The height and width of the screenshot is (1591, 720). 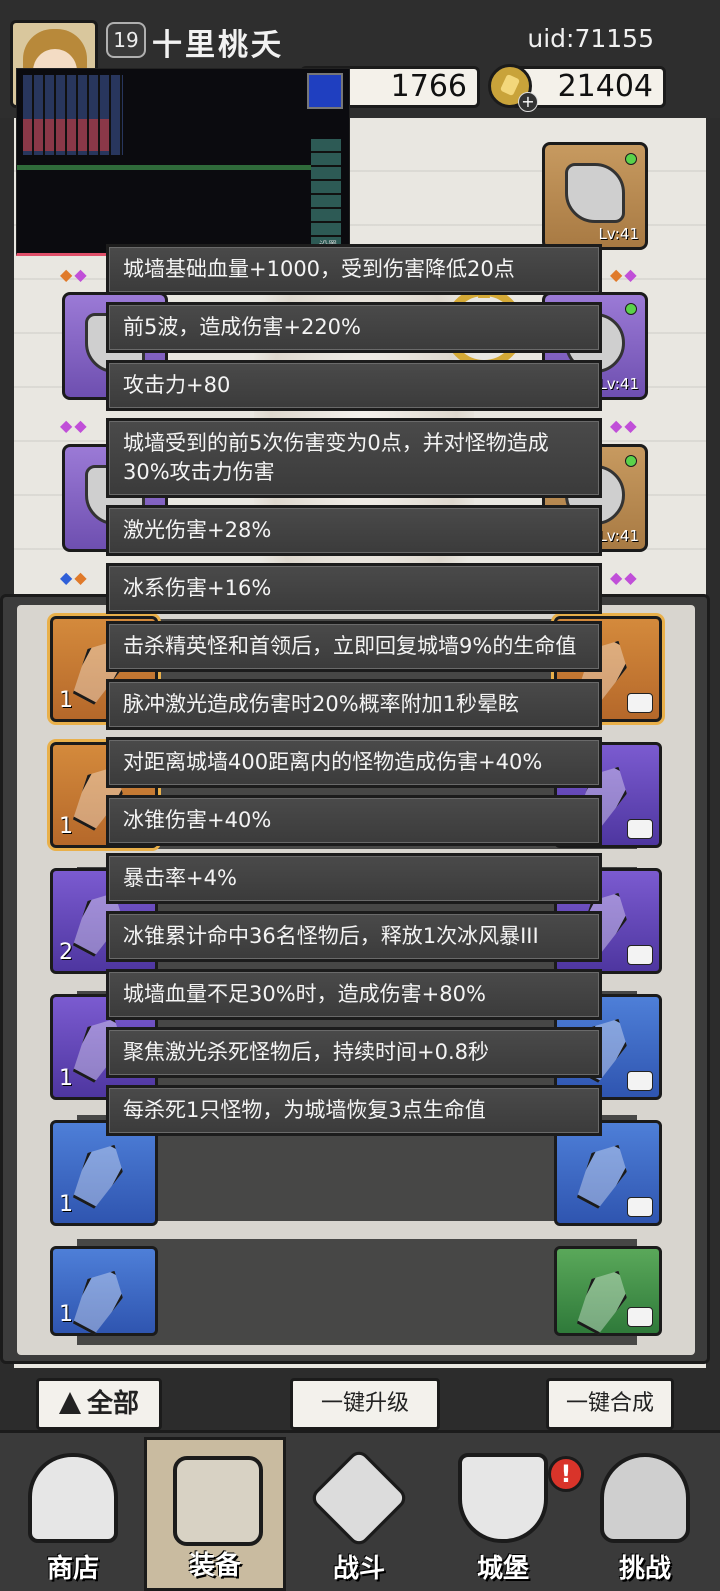 I want to click on video-sidebar, so click(x=326, y=194).